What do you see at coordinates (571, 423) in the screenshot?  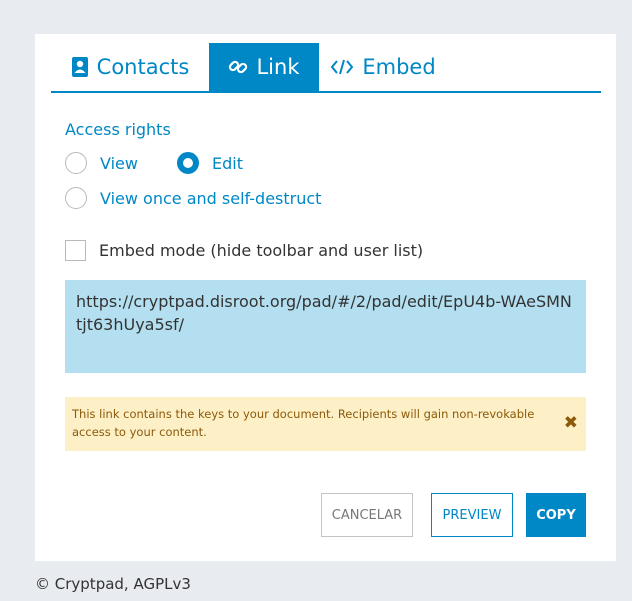 I see `close-icon: ✖` at bounding box center [571, 423].